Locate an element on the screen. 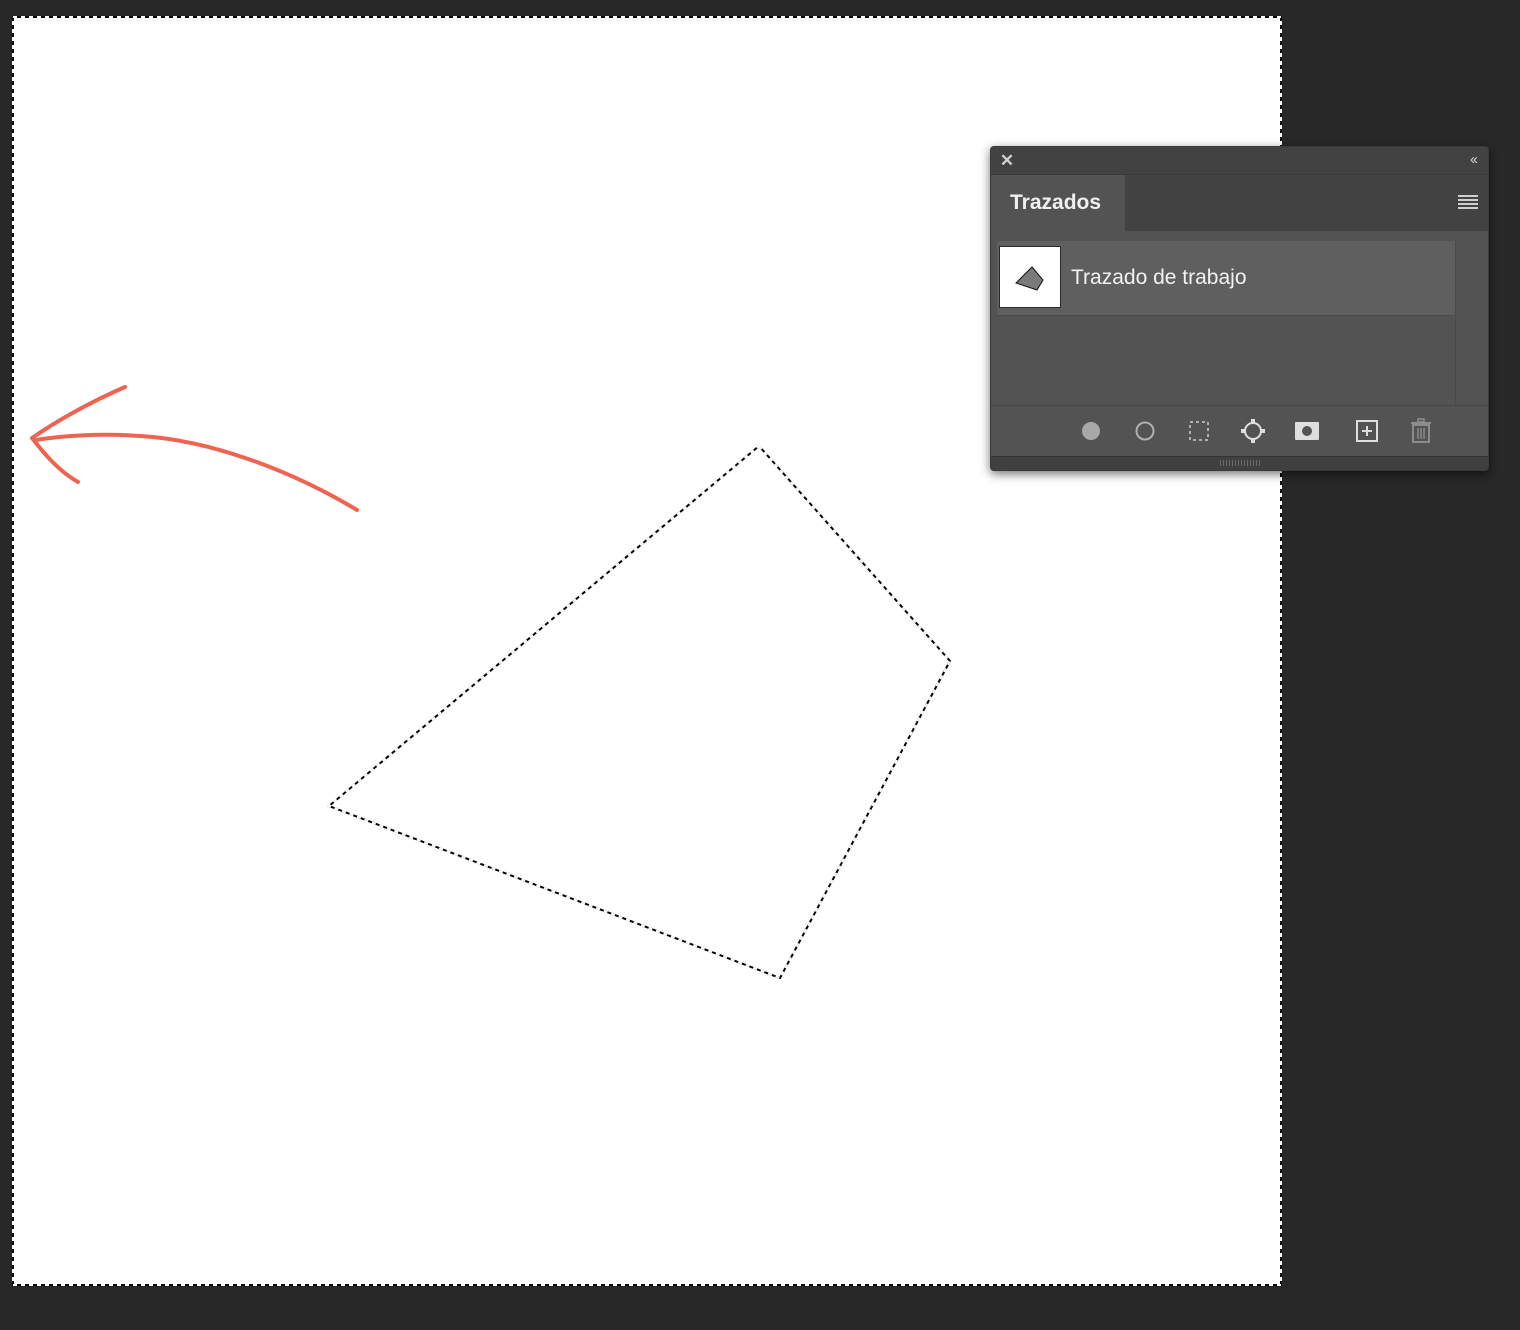 The height and width of the screenshot is (1330, 1520). load-path-as-selection-icon is located at coordinates (1199, 431).